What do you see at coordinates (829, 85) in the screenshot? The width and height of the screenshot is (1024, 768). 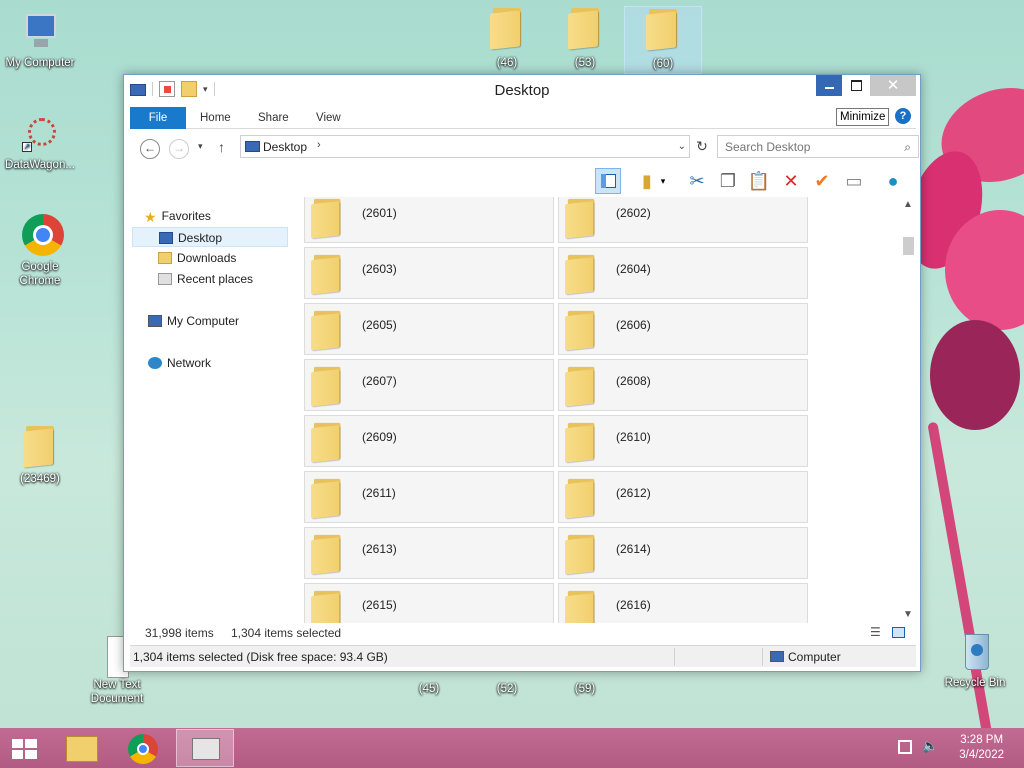 I see `minimize-button` at bounding box center [829, 85].